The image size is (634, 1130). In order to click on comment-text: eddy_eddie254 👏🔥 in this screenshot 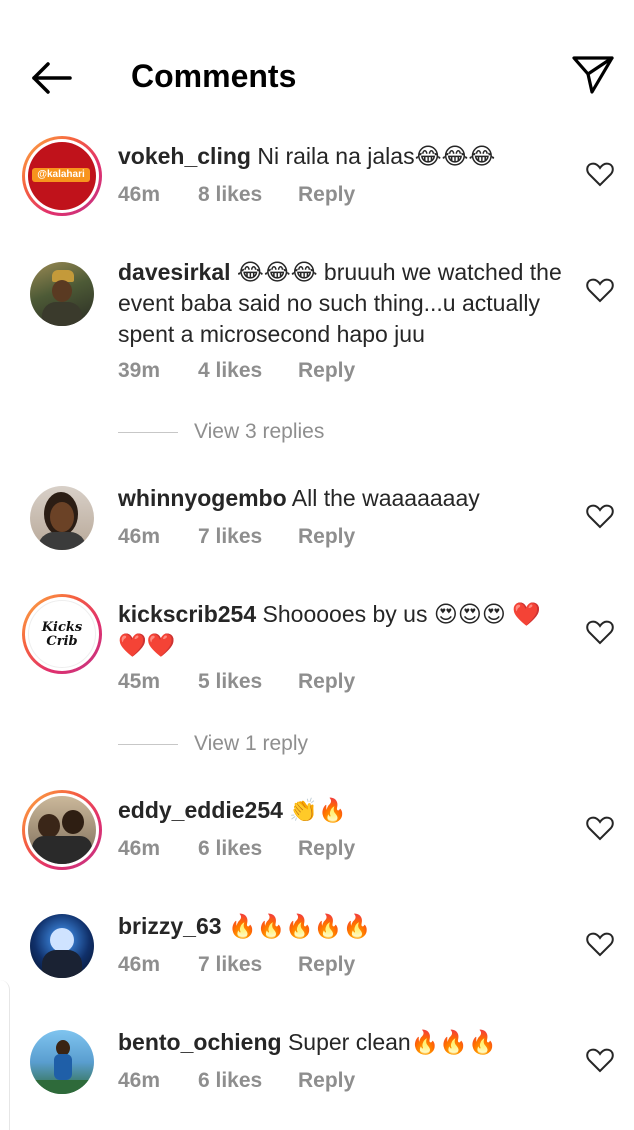, I will do `click(343, 810)`.